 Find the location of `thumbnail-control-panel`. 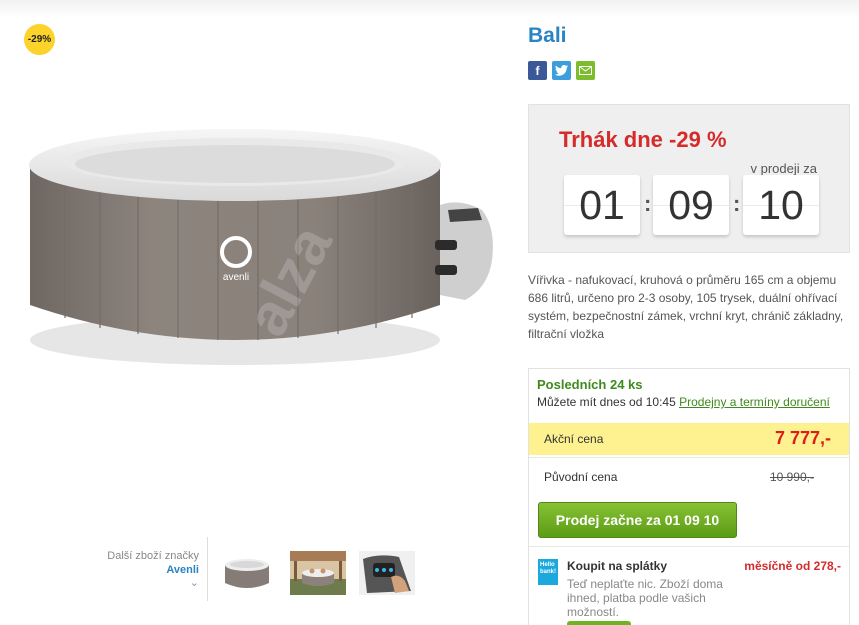

thumbnail-control-panel is located at coordinates (387, 573).